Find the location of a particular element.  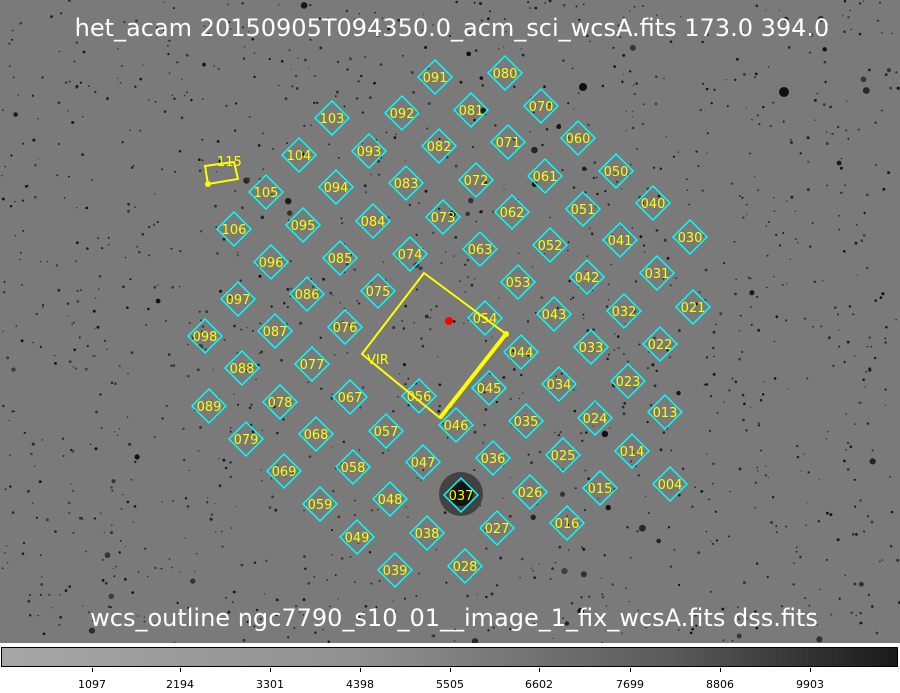

ifu-label: 077 is located at coordinates (312, 365).